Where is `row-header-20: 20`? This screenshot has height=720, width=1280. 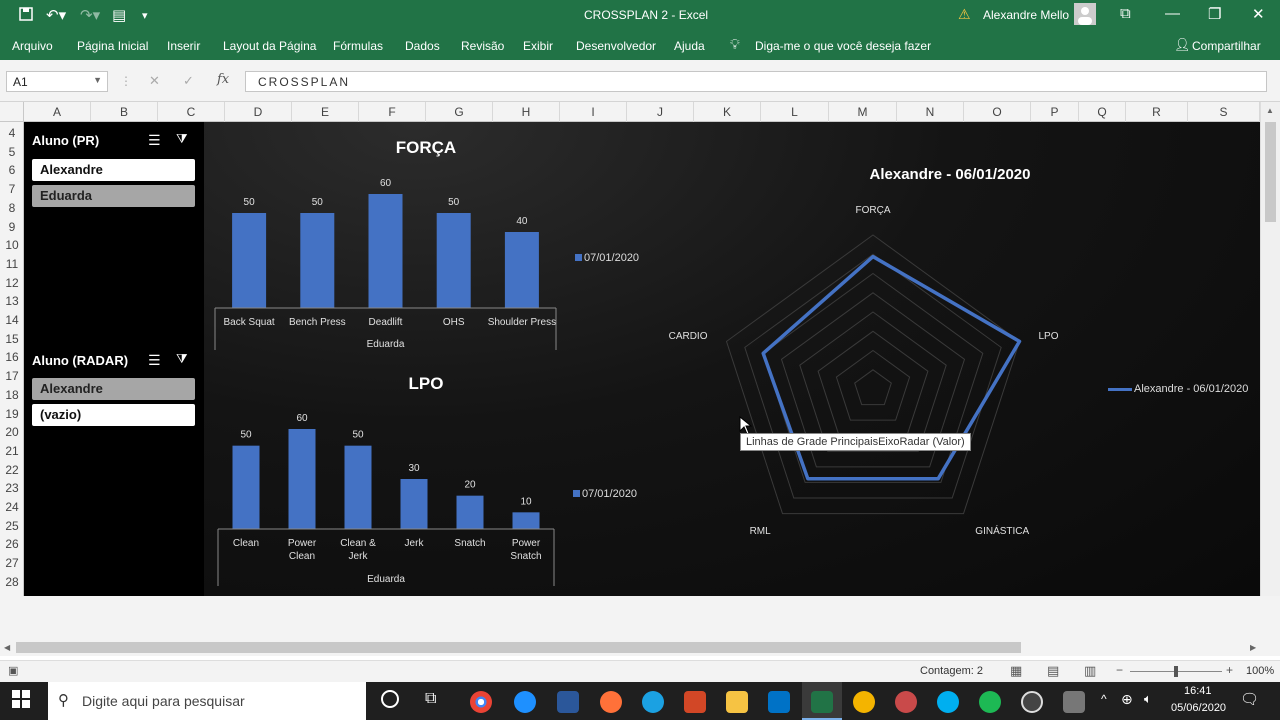
row-header-20: 20 is located at coordinates (12, 432).